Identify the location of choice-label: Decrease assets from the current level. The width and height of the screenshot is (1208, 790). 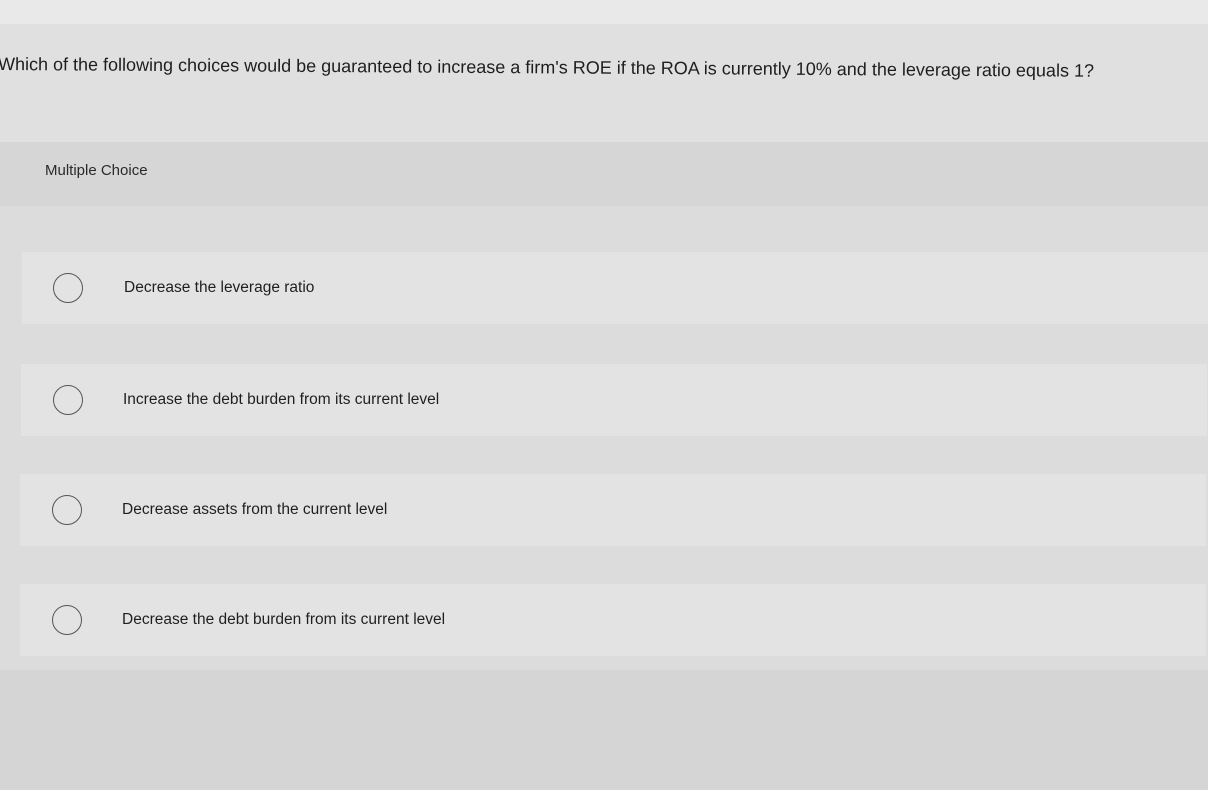
(254, 510).